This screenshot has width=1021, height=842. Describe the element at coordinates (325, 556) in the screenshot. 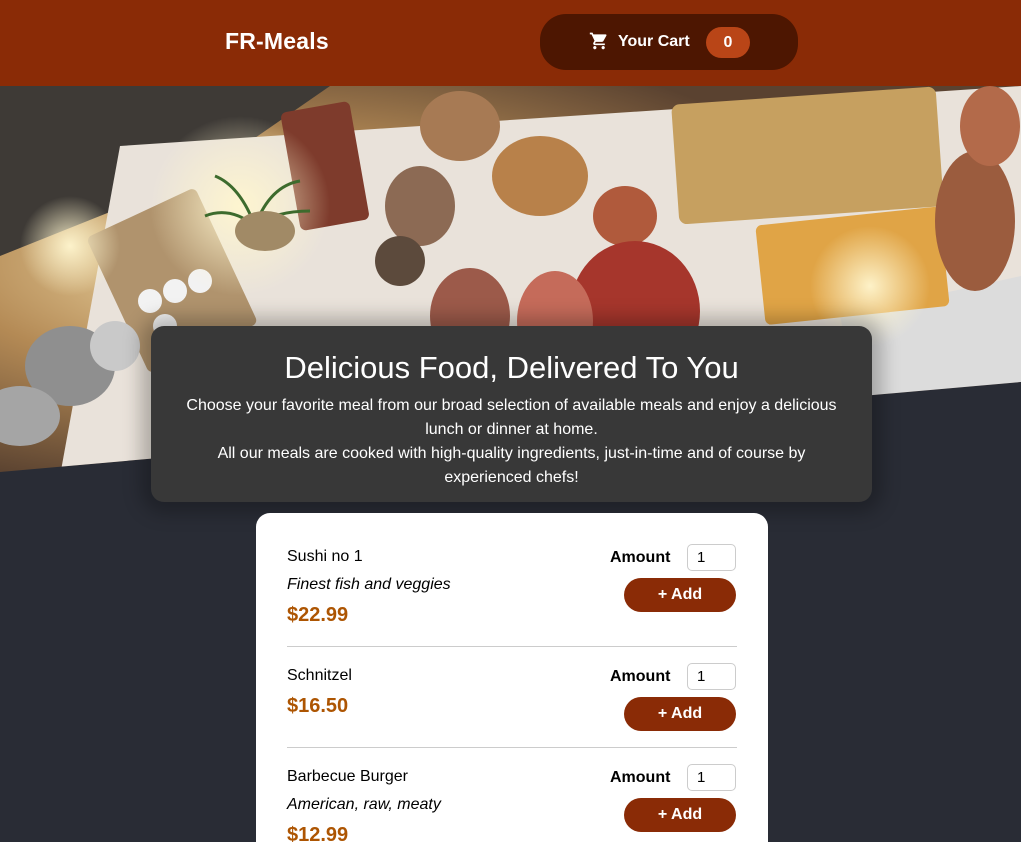

I see `meal-name: Sushi no 1` at that location.